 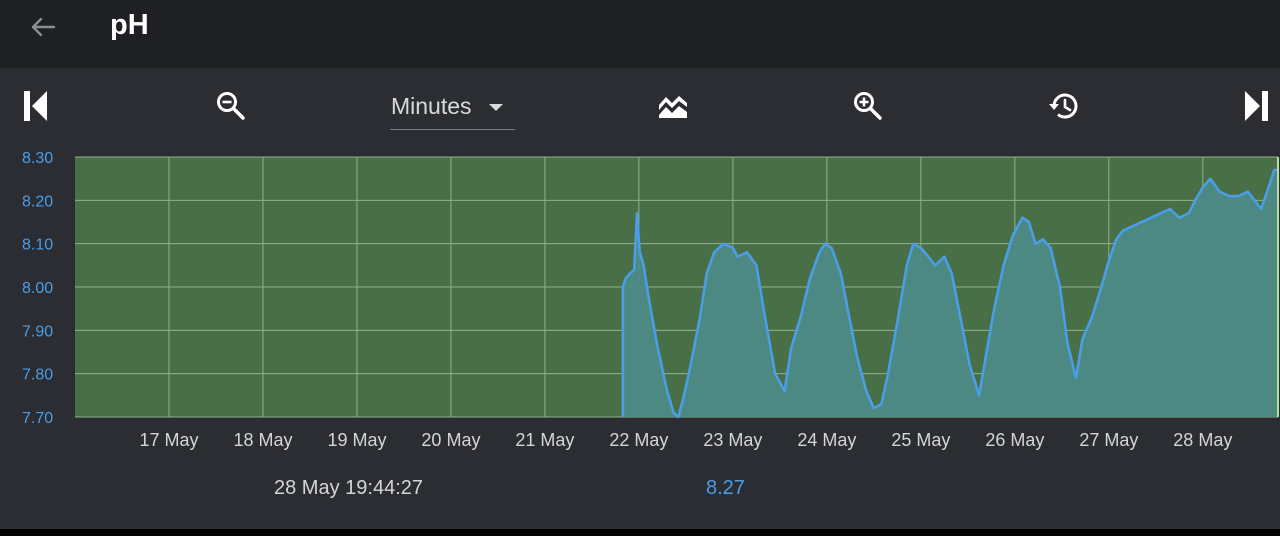 What do you see at coordinates (37, 158) in the screenshot?
I see `y-tick-label: 8.30` at bounding box center [37, 158].